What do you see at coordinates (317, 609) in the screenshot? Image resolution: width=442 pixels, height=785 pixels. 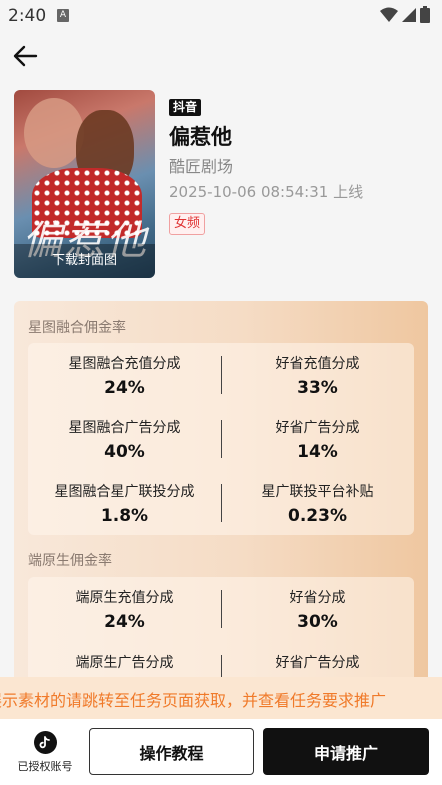 I see `rate-cell: 好省分成 30%` at bounding box center [317, 609].